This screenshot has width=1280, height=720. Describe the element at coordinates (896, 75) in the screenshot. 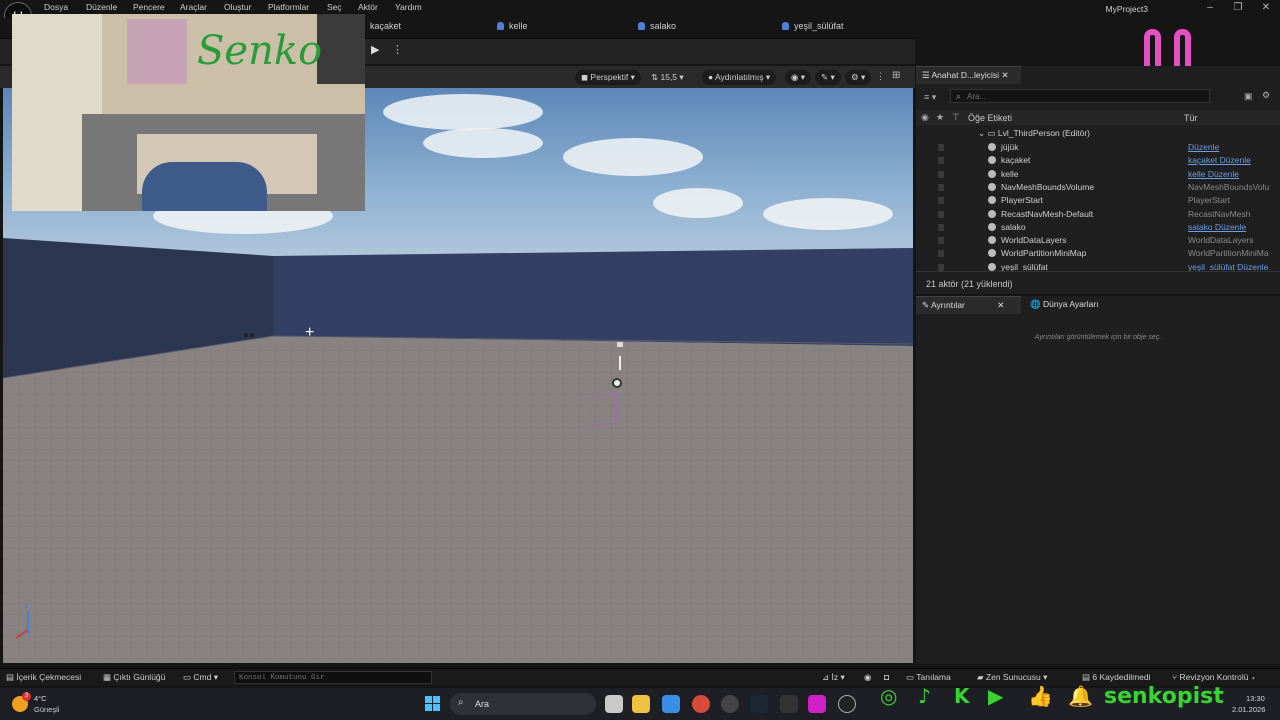

I see `layout-grid-icon: ⊞` at that location.